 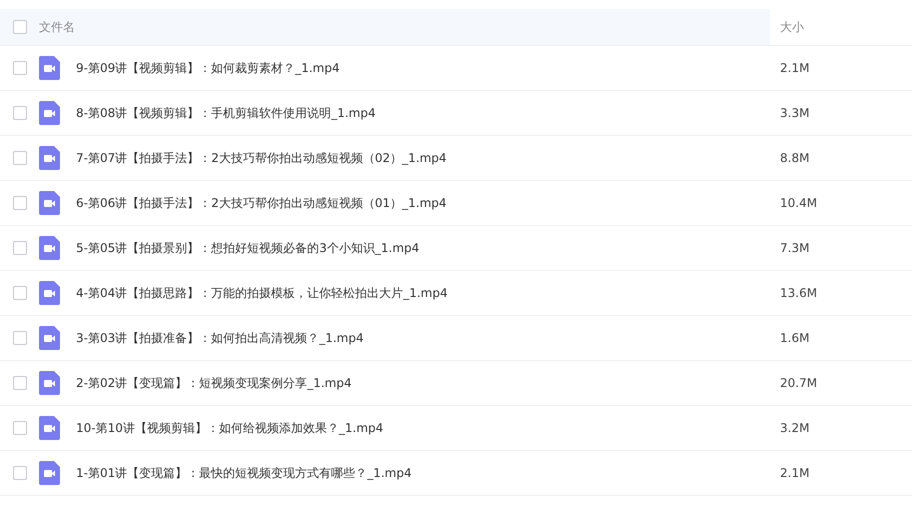 What do you see at coordinates (248, 248) in the screenshot?
I see `file-name: 5-第05讲【拍摄景别】：想拍好短视频必备的3个小知识_1.mp4` at bounding box center [248, 248].